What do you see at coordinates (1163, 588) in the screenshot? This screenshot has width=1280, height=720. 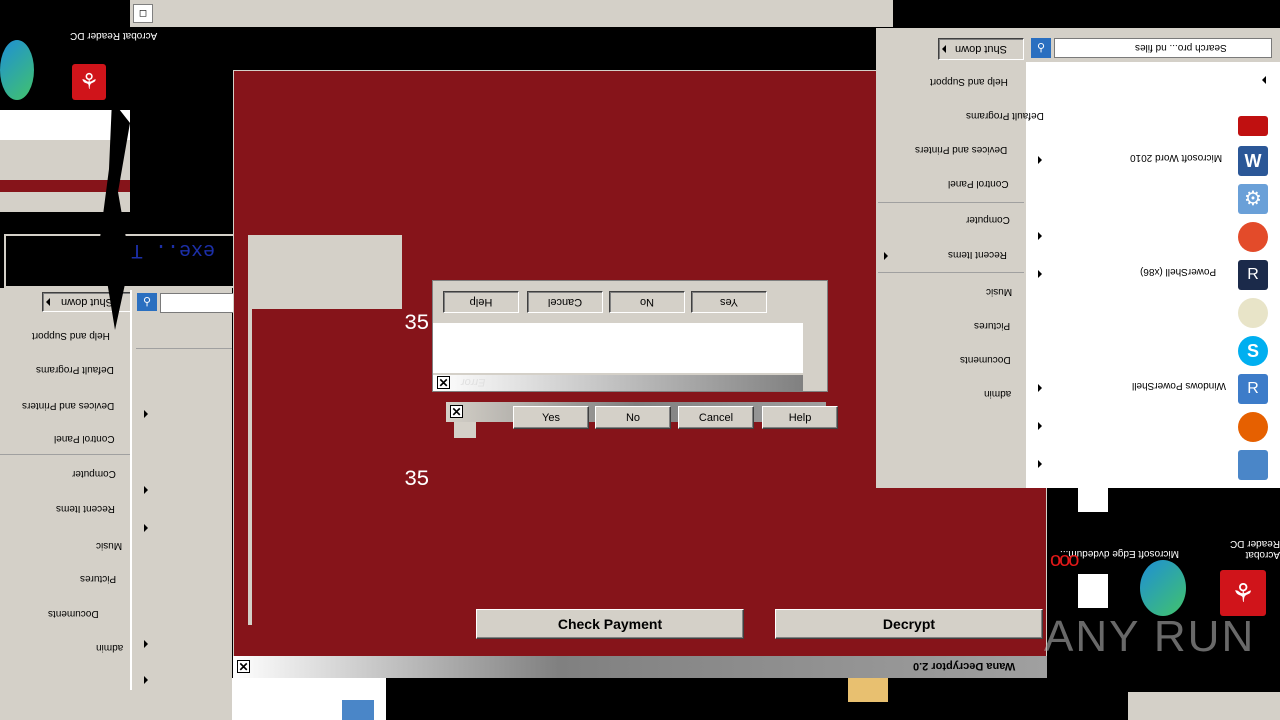 I see `edge-desktop-icon` at bounding box center [1163, 588].